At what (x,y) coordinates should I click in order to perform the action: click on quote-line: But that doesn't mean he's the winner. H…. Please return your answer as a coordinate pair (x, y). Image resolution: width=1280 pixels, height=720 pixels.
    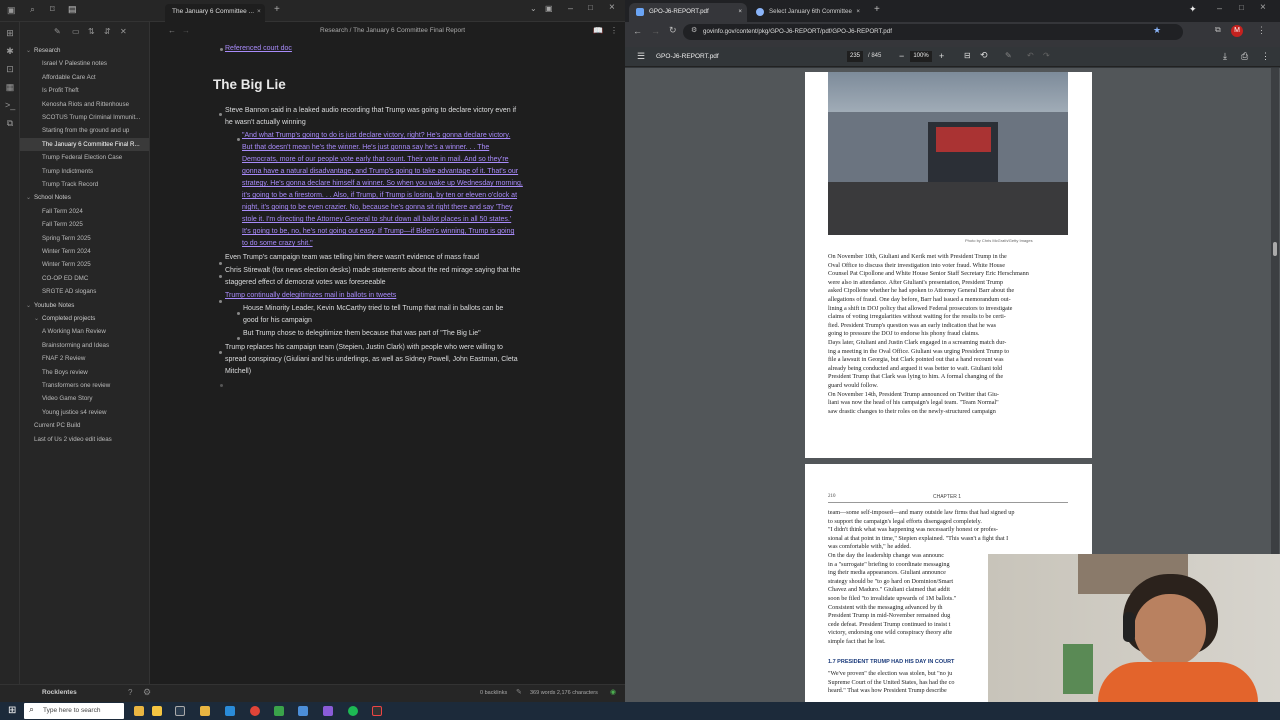
    Looking at the image, I should click on (365, 148).